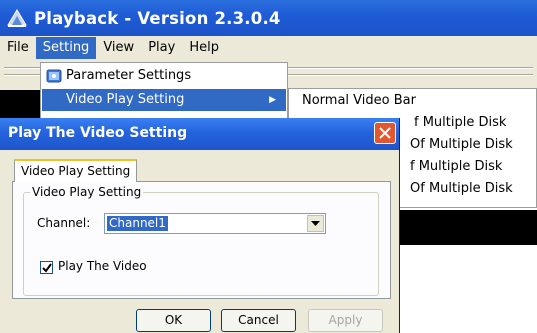  What do you see at coordinates (345, 320) in the screenshot?
I see `apply-button: Apply` at bounding box center [345, 320].